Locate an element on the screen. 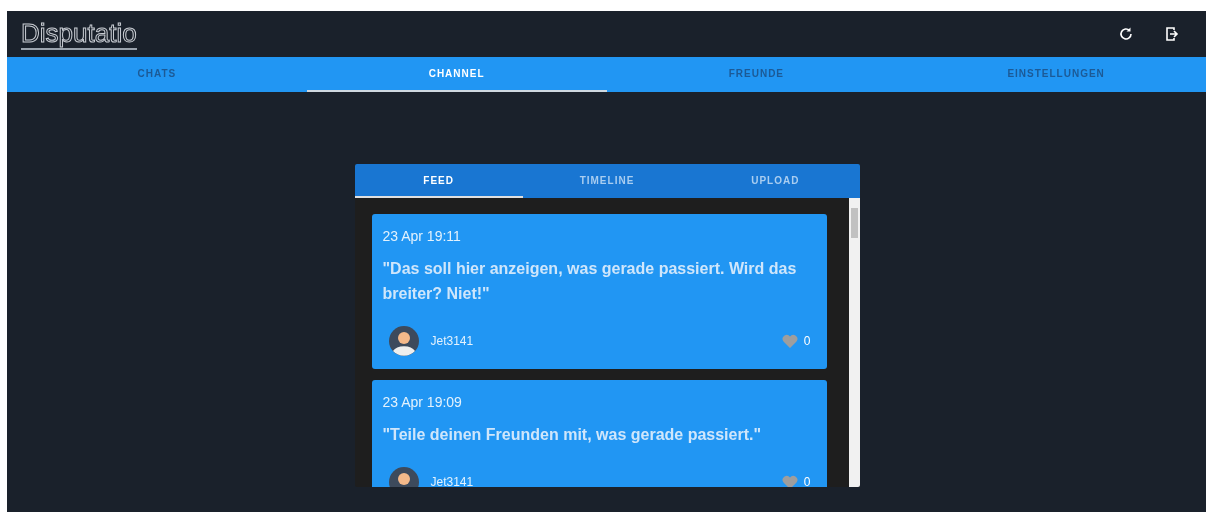  feed-view-tab: TIMELINE is located at coordinates (607, 181).